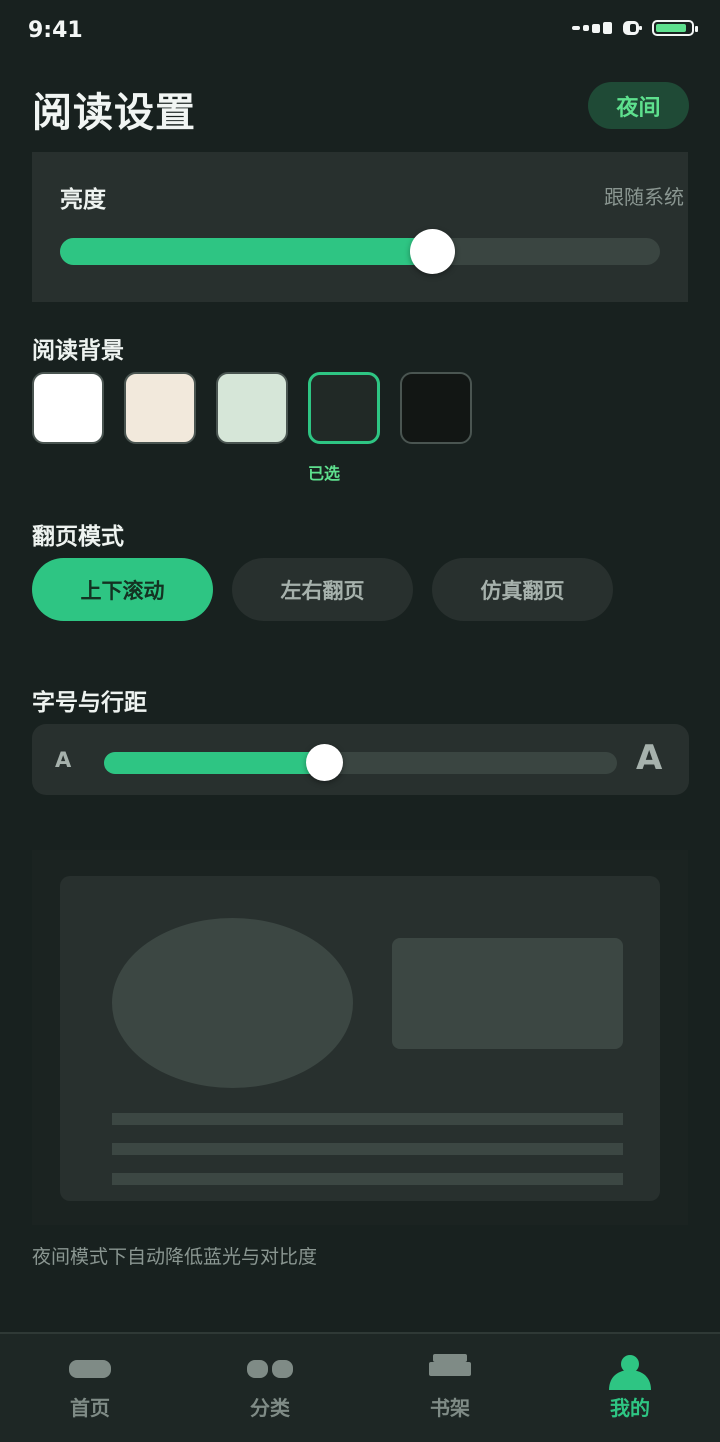 Image resolution: width=720 pixels, height=1442 pixels. Describe the element at coordinates (649, 758) in the screenshot. I see `font-large-icon: A` at that location.